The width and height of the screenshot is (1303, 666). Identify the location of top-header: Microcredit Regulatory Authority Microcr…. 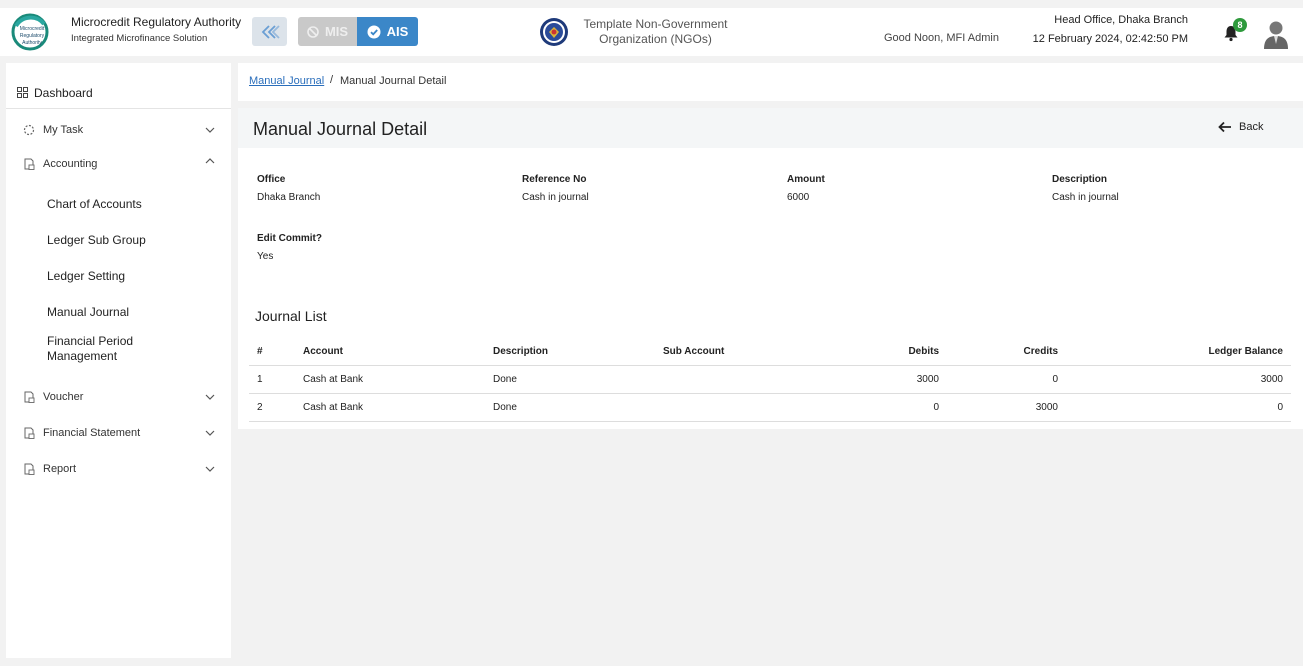
(651, 32).